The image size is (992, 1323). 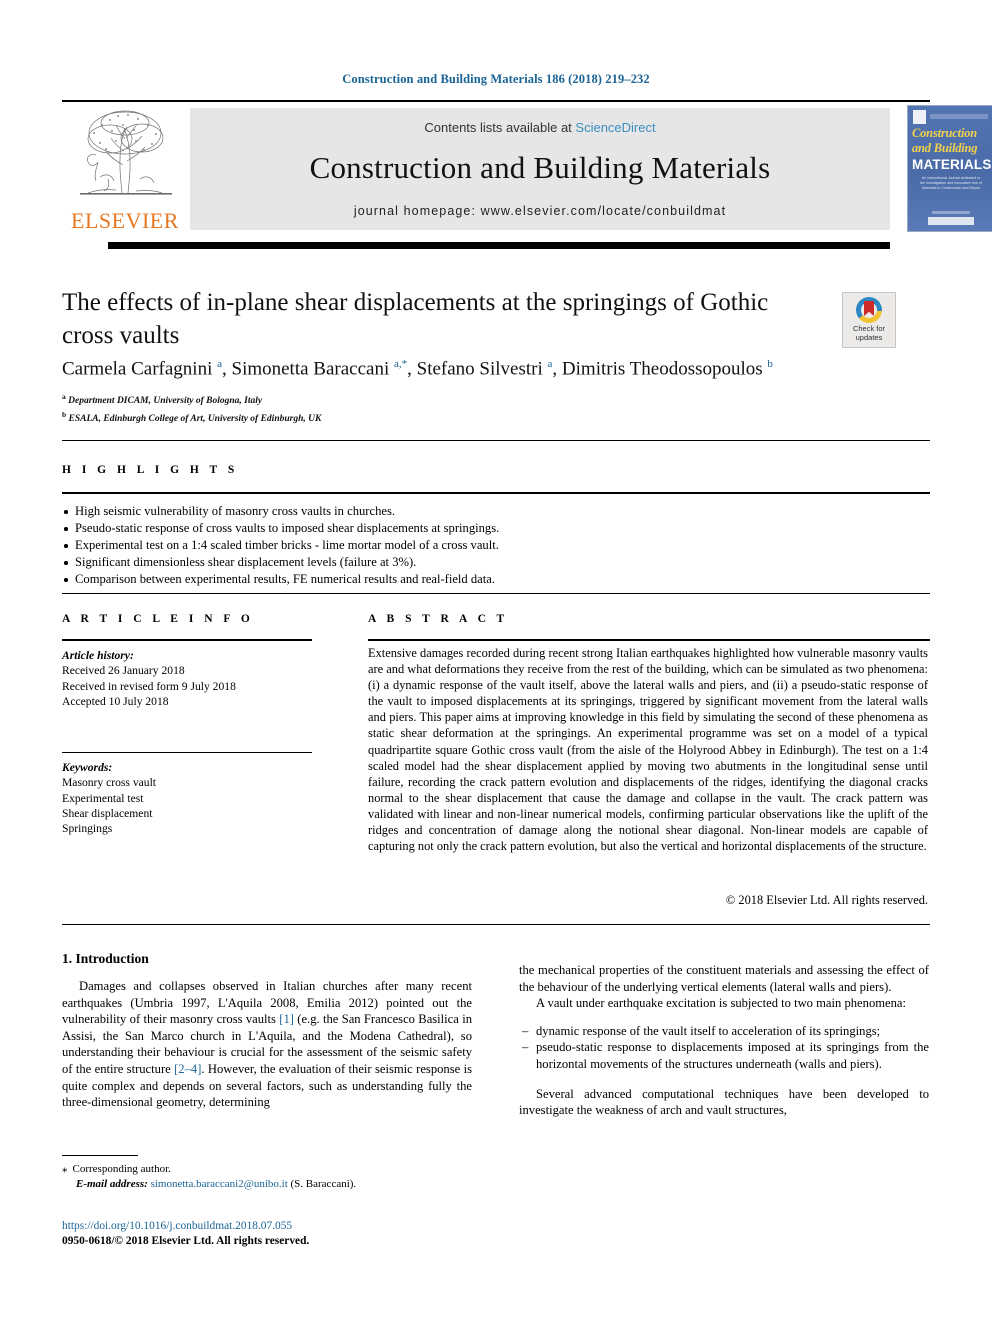 What do you see at coordinates (87, 767) in the screenshot?
I see `keywords-label: Keywords:` at bounding box center [87, 767].